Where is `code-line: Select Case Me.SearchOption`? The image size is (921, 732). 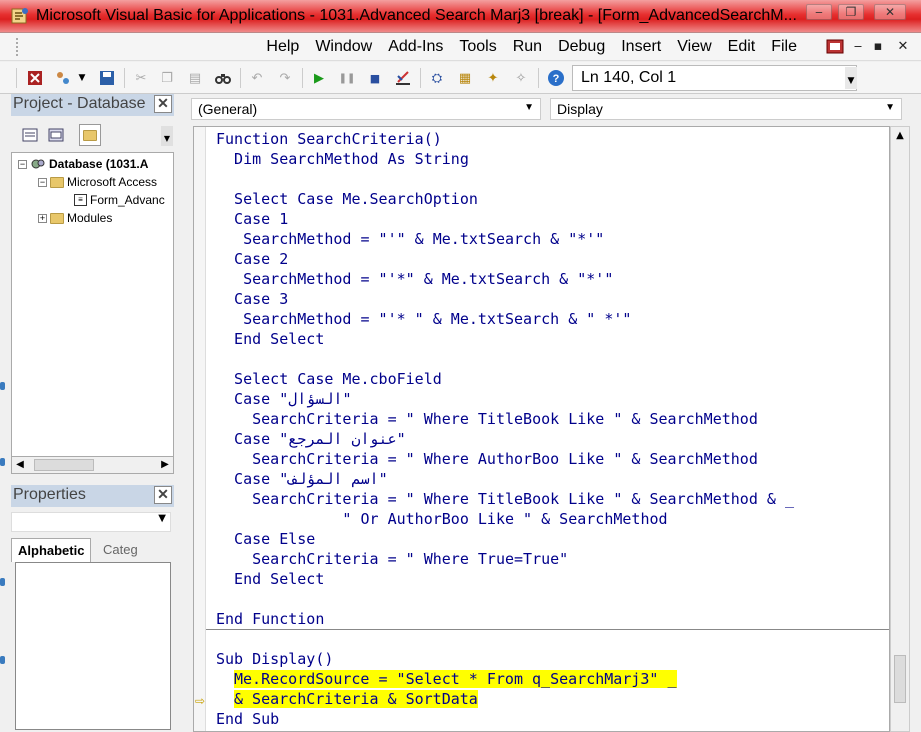
code-line: Select Case Me.SearchOption is located at coordinates (347, 199).